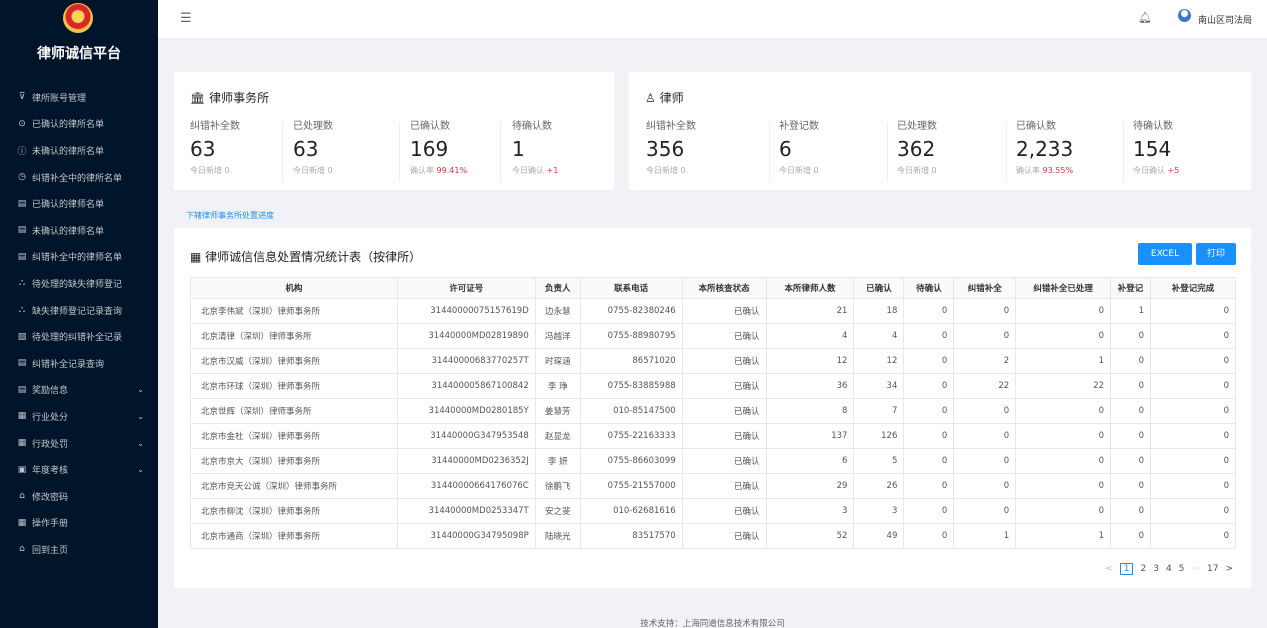 The image size is (1267, 628). I want to click on excel-export-button: EXCEL, so click(1165, 254).